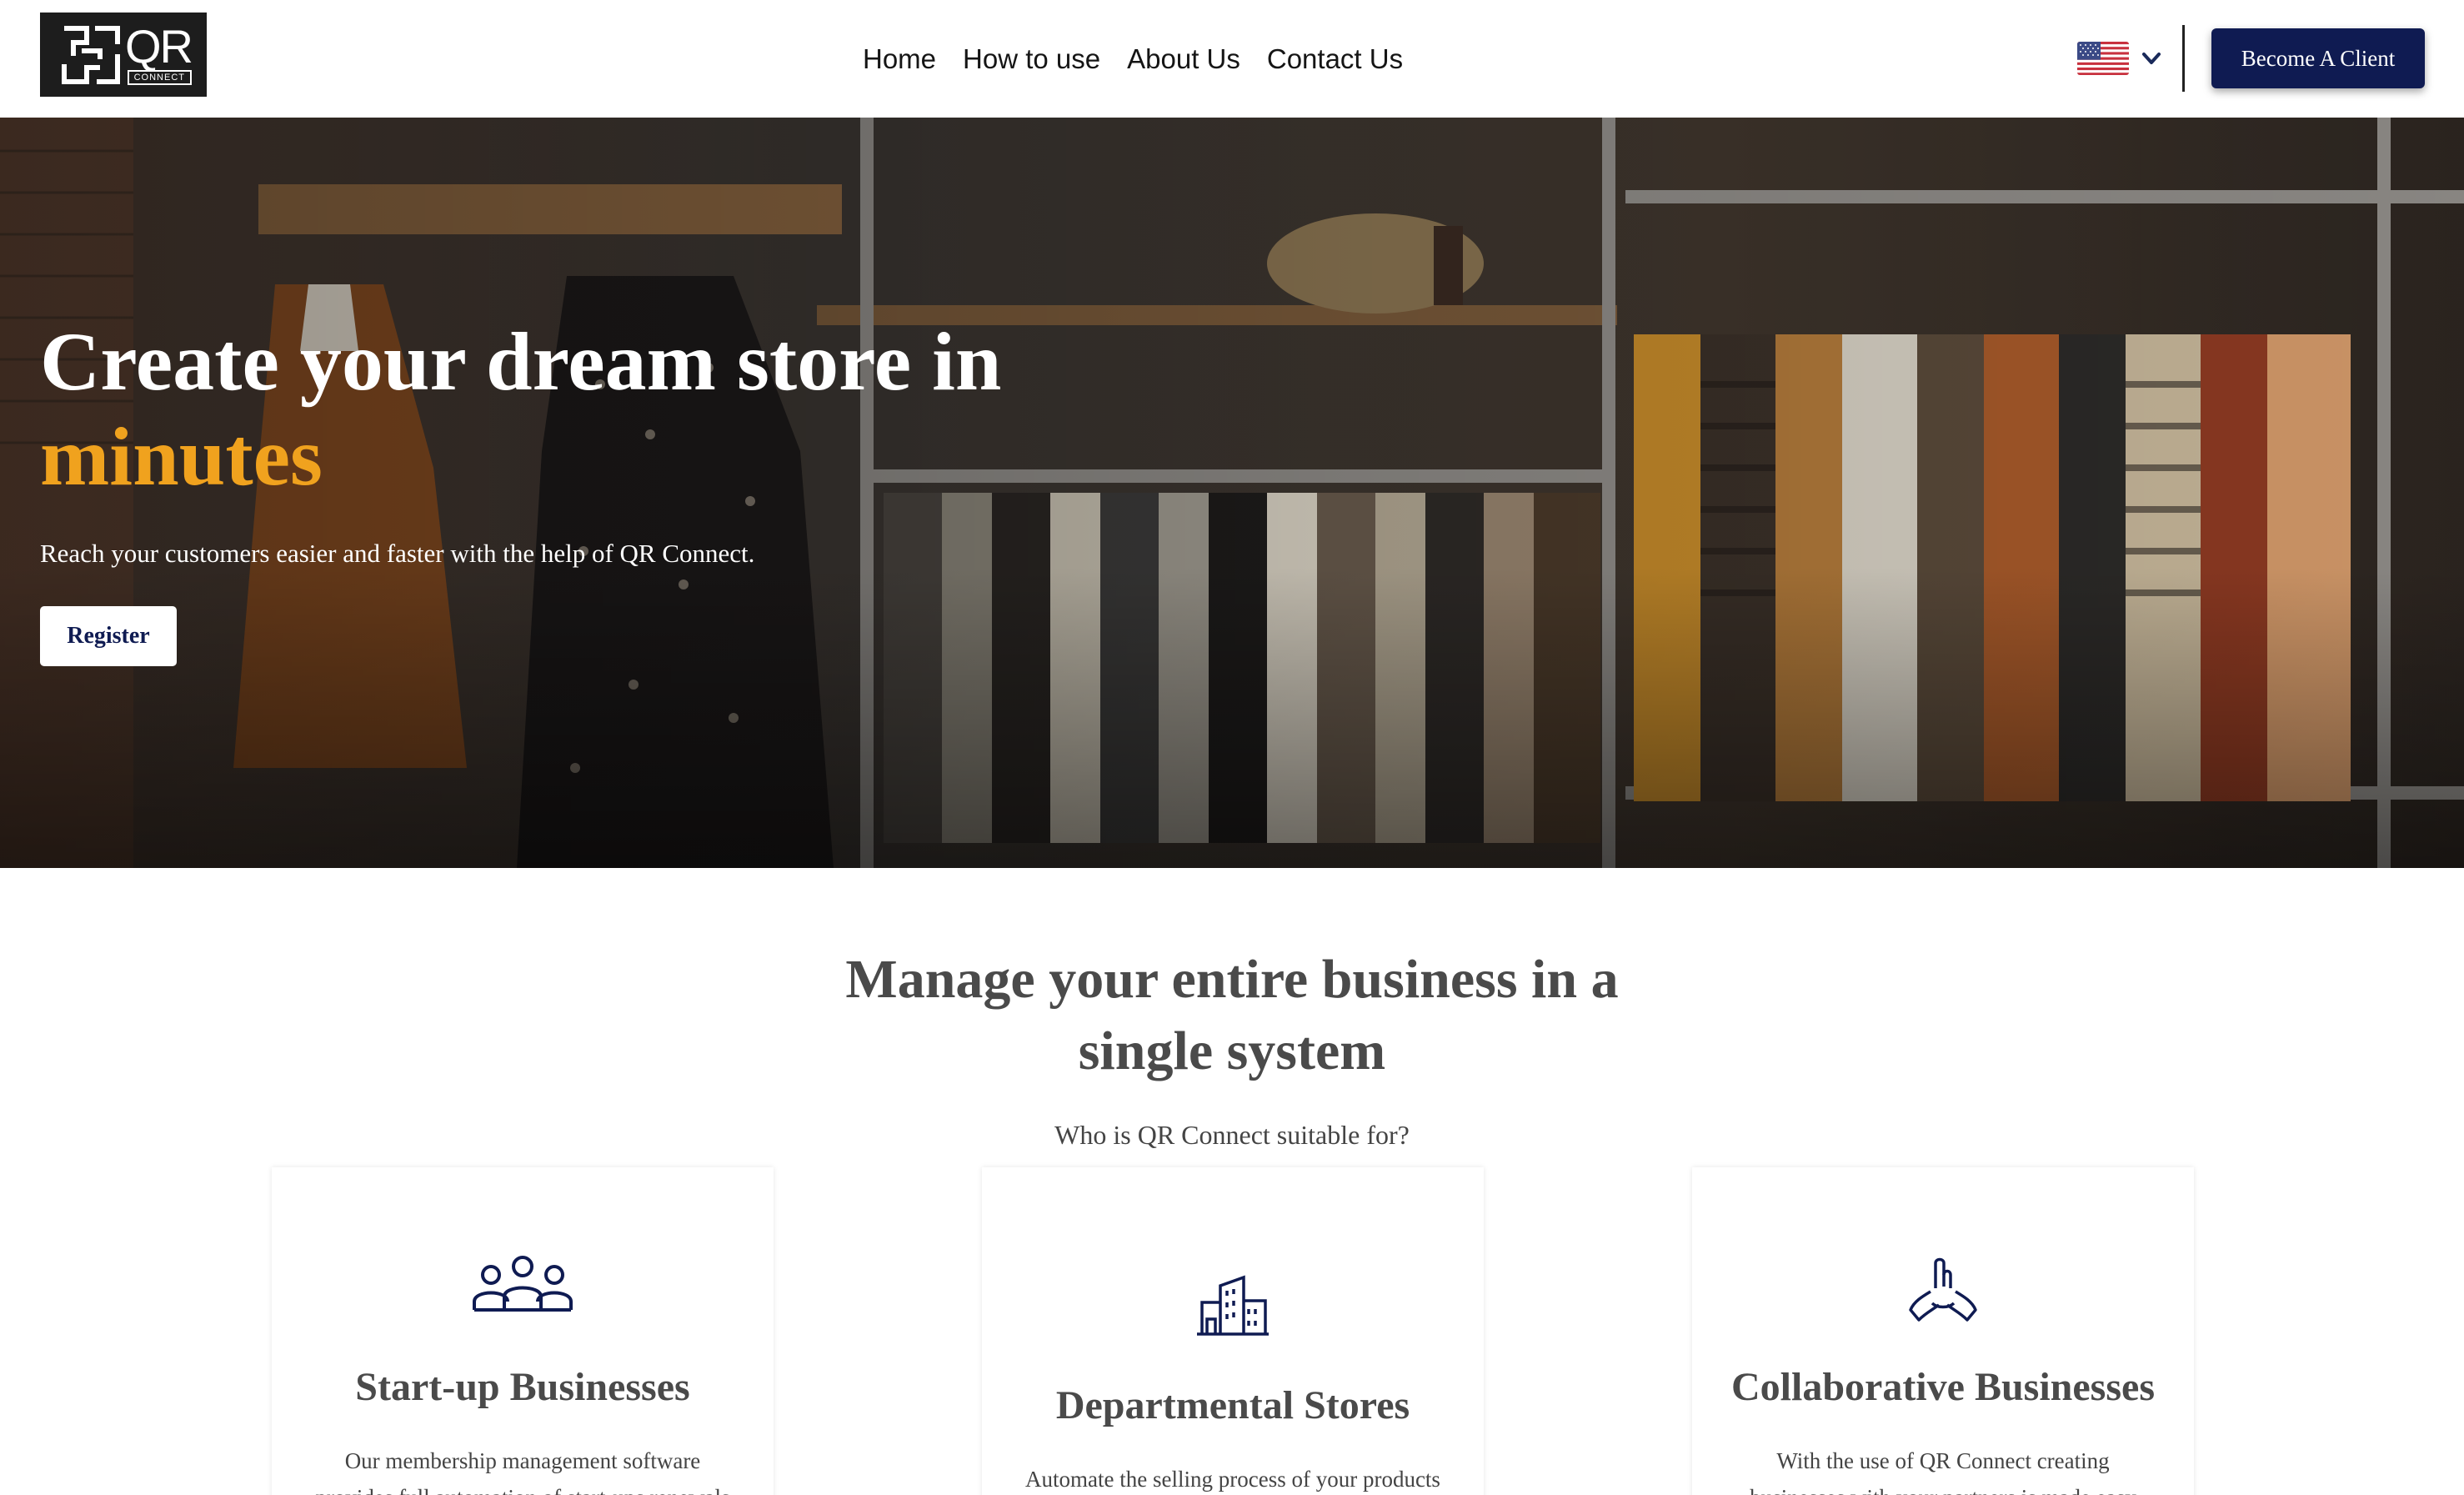  Describe the element at coordinates (1233, 1305) in the screenshot. I see `buildings-icon` at that location.